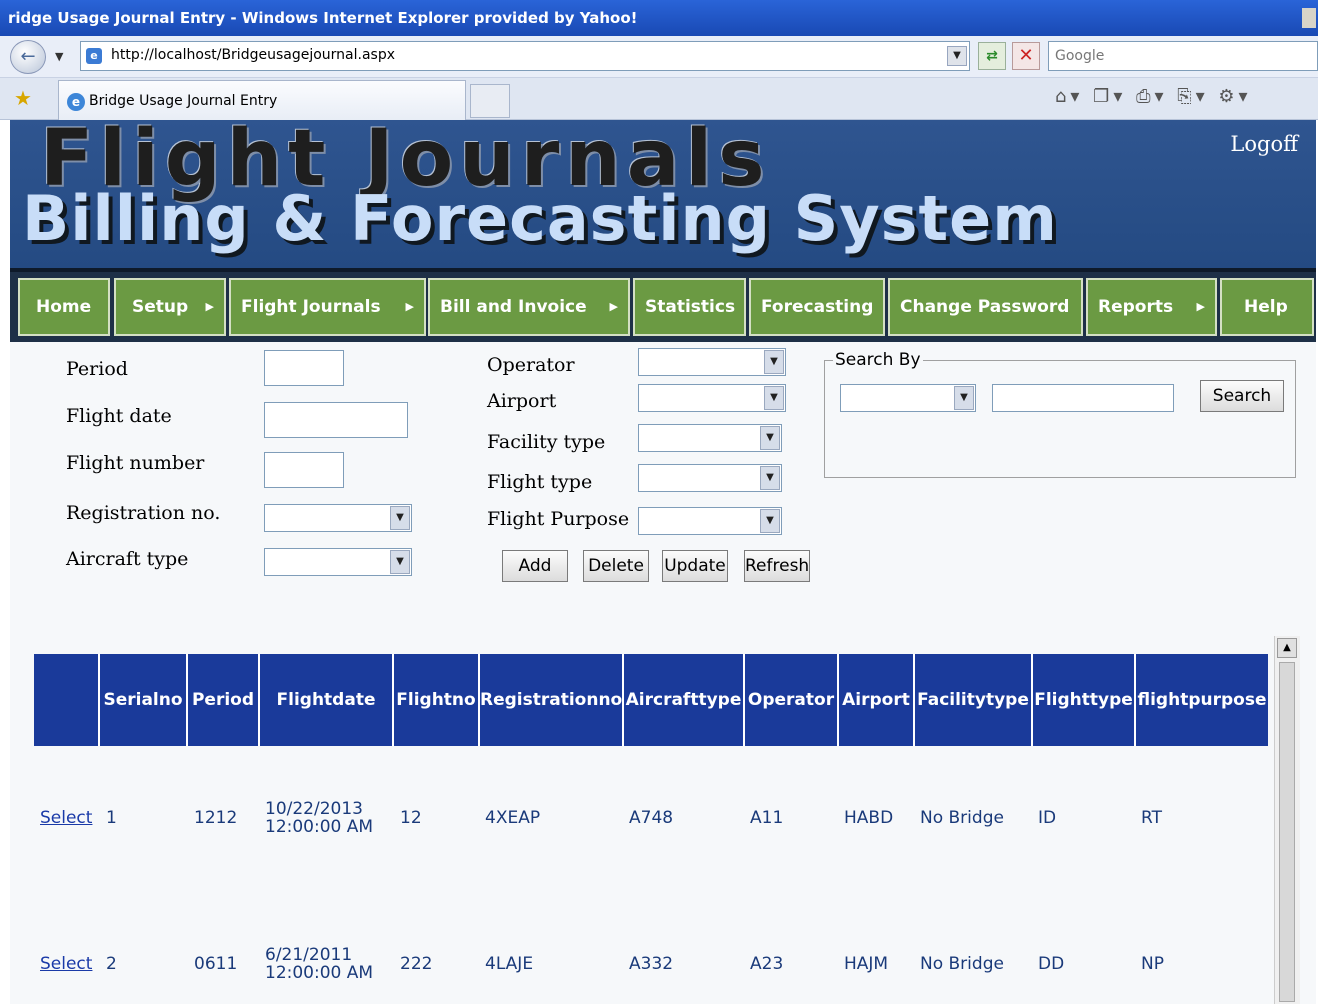  I want to click on menu-label: Help, so click(1266, 307).